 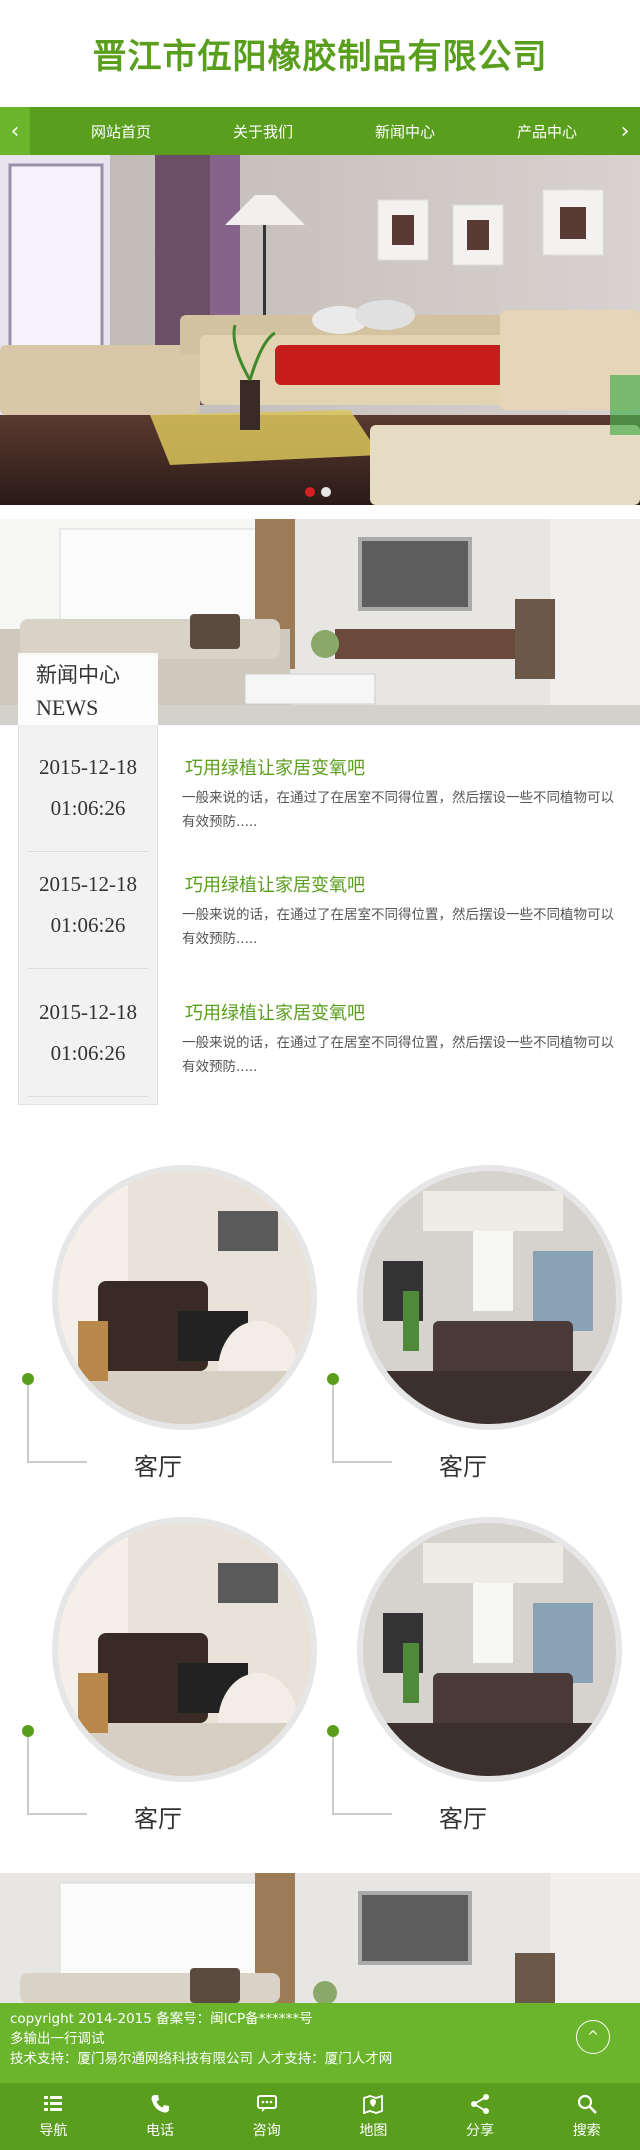 I want to click on phone-icon, so click(x=160, y=2104).